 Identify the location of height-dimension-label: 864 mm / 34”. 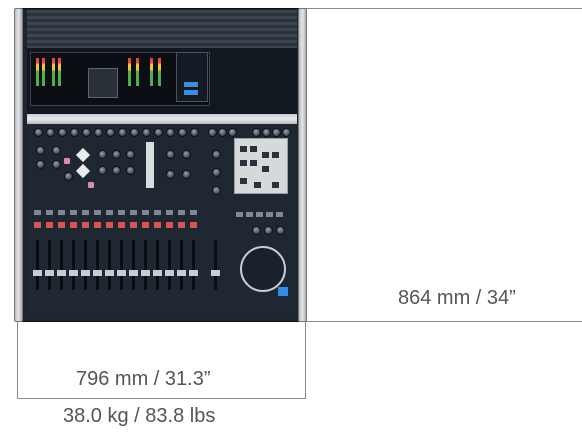
(457, 298).